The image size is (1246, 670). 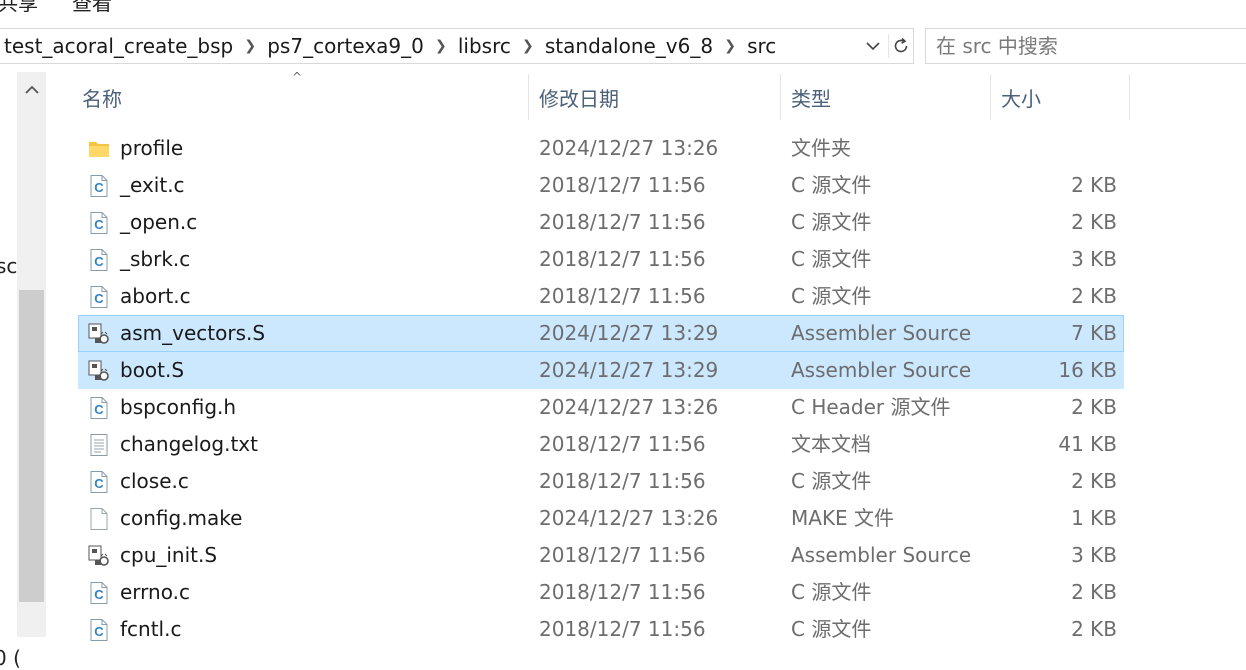 I want to click on file-name: cpu_init.S, so click(x=169, y=555).